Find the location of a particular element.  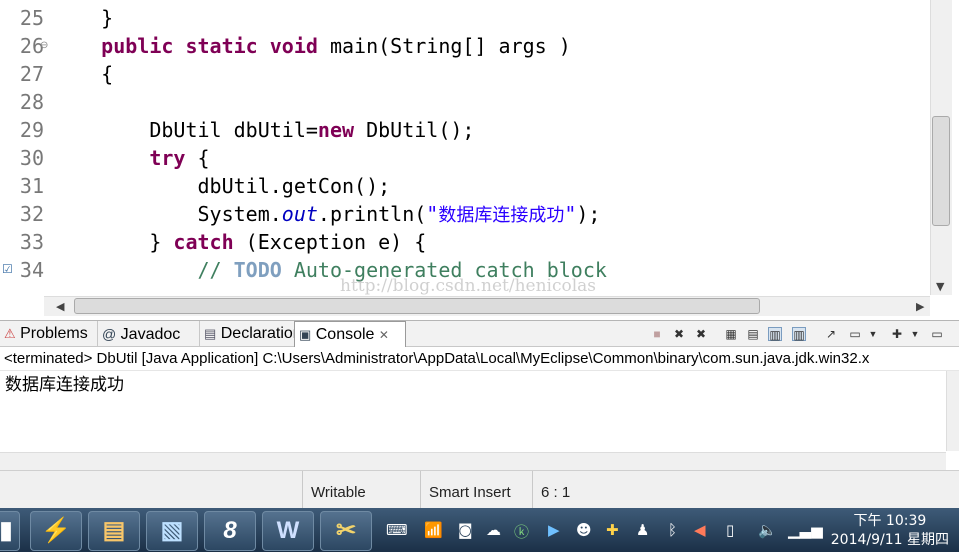

line-number: 32 is located at coordinates (31, 214).